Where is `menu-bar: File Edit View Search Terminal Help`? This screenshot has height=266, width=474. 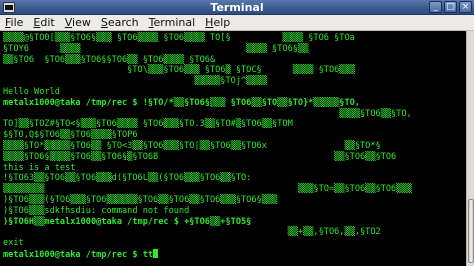 menu-bar: File Edit View Search Terminal Help is located at coordinates (237, 23).